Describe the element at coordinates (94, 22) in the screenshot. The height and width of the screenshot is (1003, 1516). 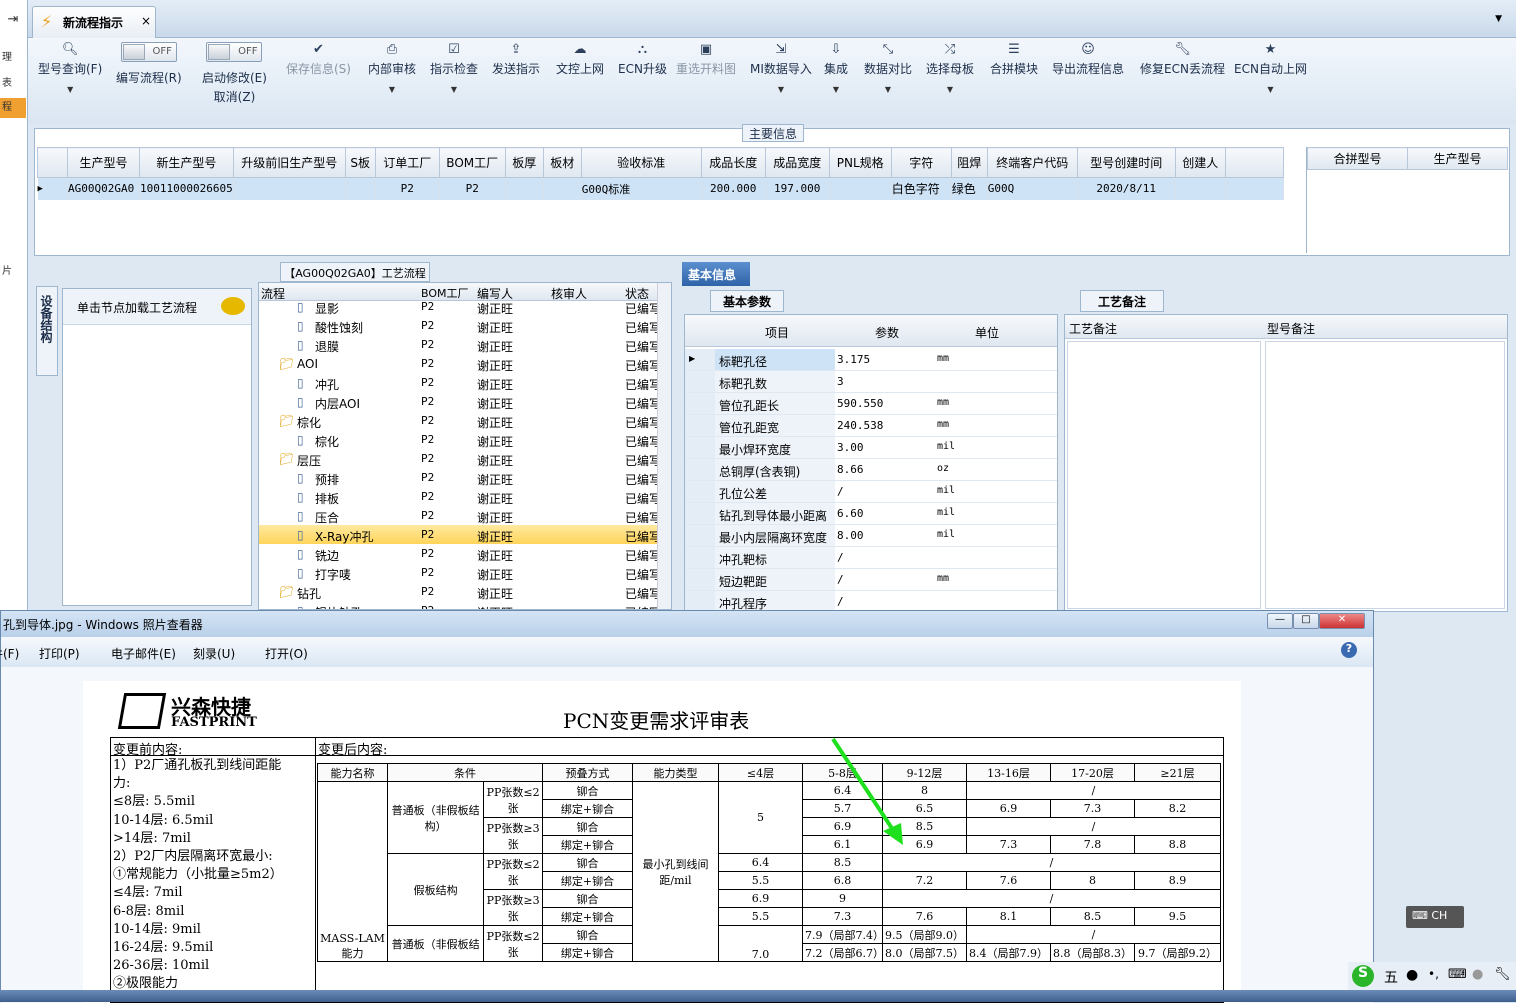
I see `tab-new-flow: ⚡ 新流程指示 ×` at that location.